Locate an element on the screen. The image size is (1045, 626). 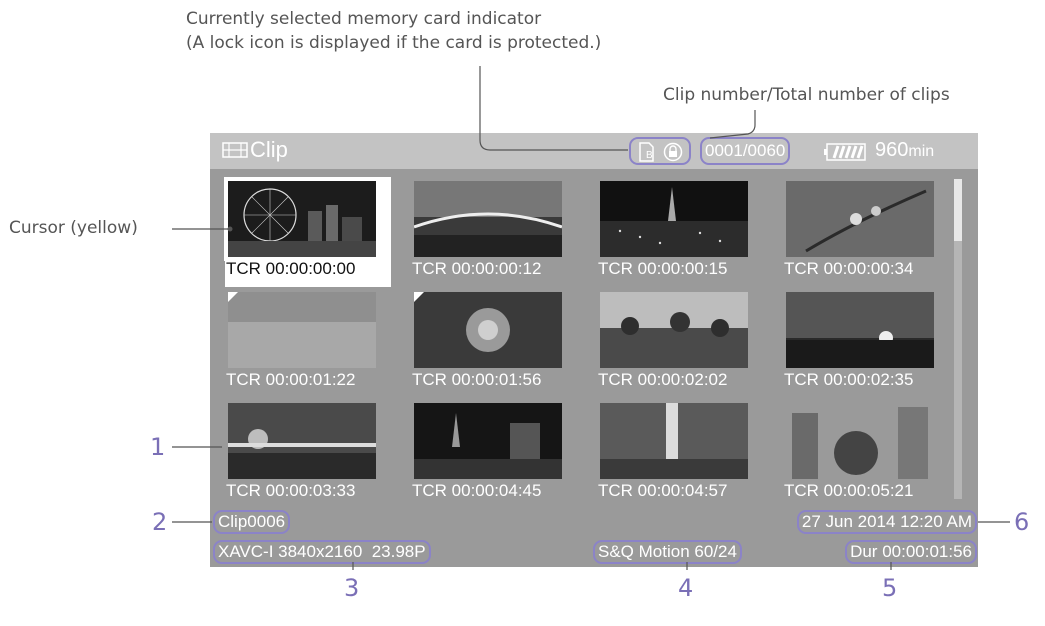
media-indicator-leader is located at coordinates (553, 108).